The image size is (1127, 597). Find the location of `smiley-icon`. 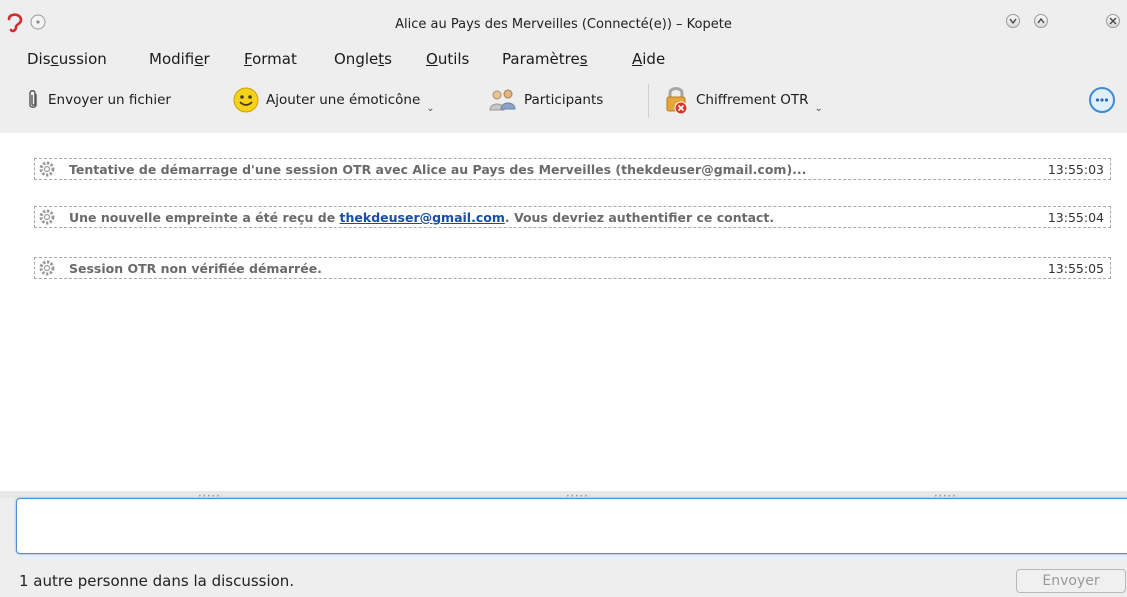

smiley-icon is located at coordinates (246, 100).